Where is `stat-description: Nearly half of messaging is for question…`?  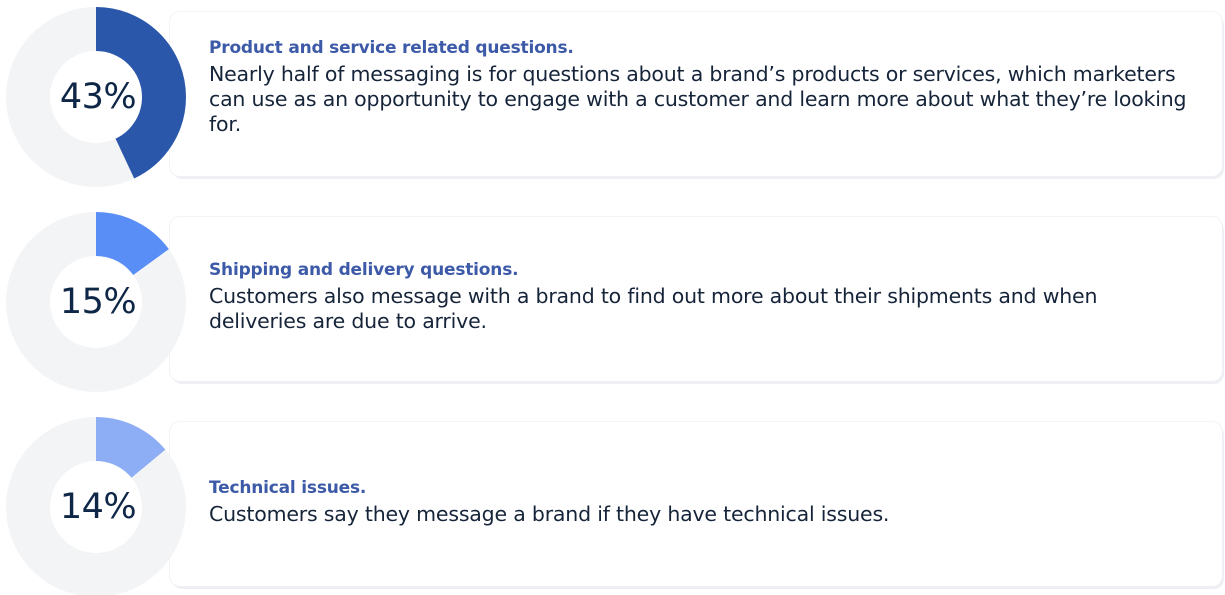
stat-description: Nearly half of messaging is for question… is located at coordinates (698, 99).